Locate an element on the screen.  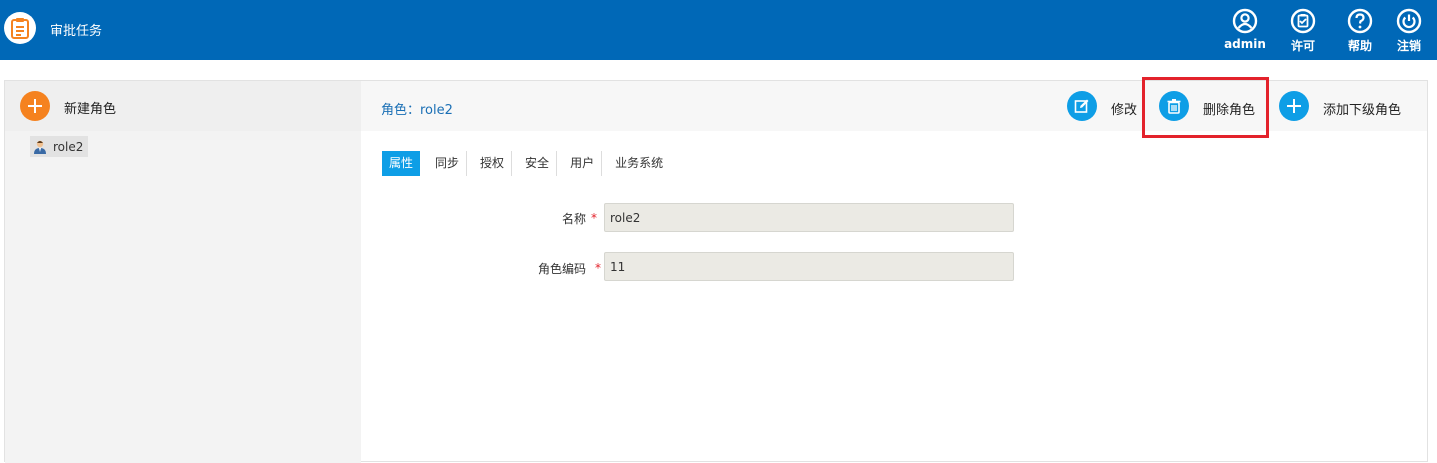
role-tabs: 属性 同步 授权 安全 用户 业务系统 is located at coordinates (529, 163).